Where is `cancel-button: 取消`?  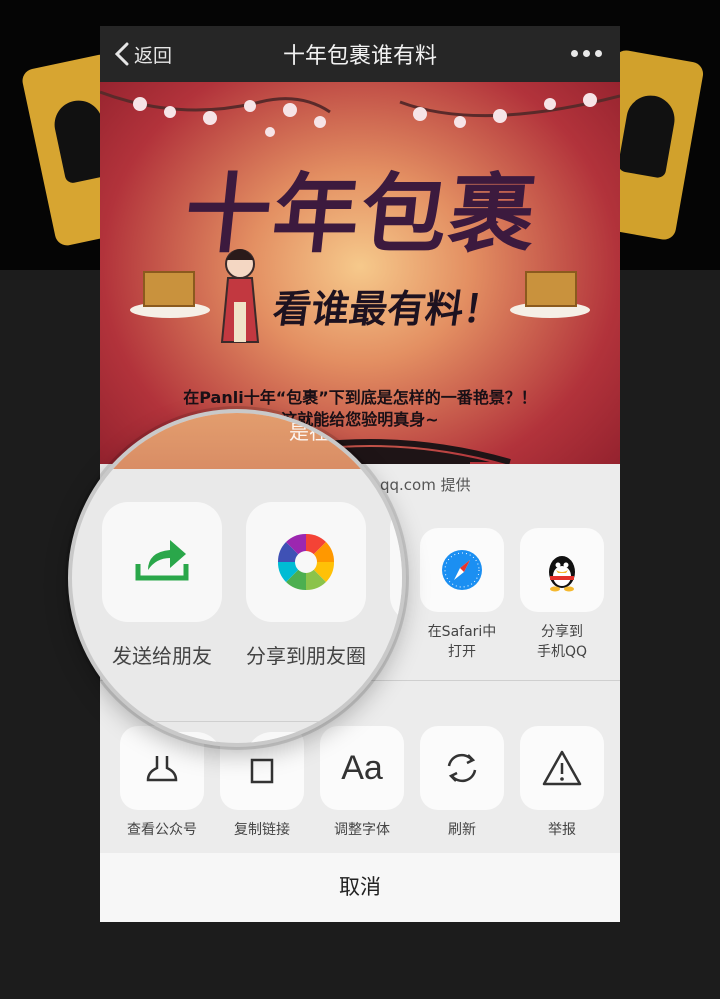
cancel-button: 取消 is located at coordinates (360, 887).